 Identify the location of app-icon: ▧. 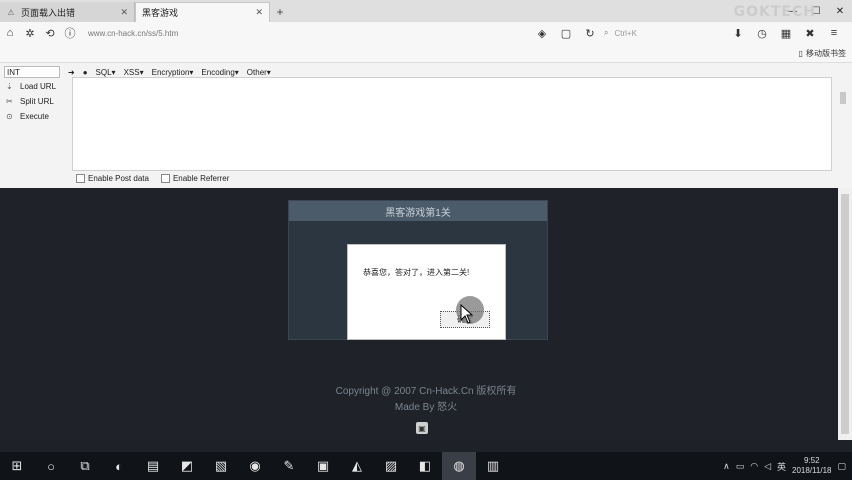
(221, 466).